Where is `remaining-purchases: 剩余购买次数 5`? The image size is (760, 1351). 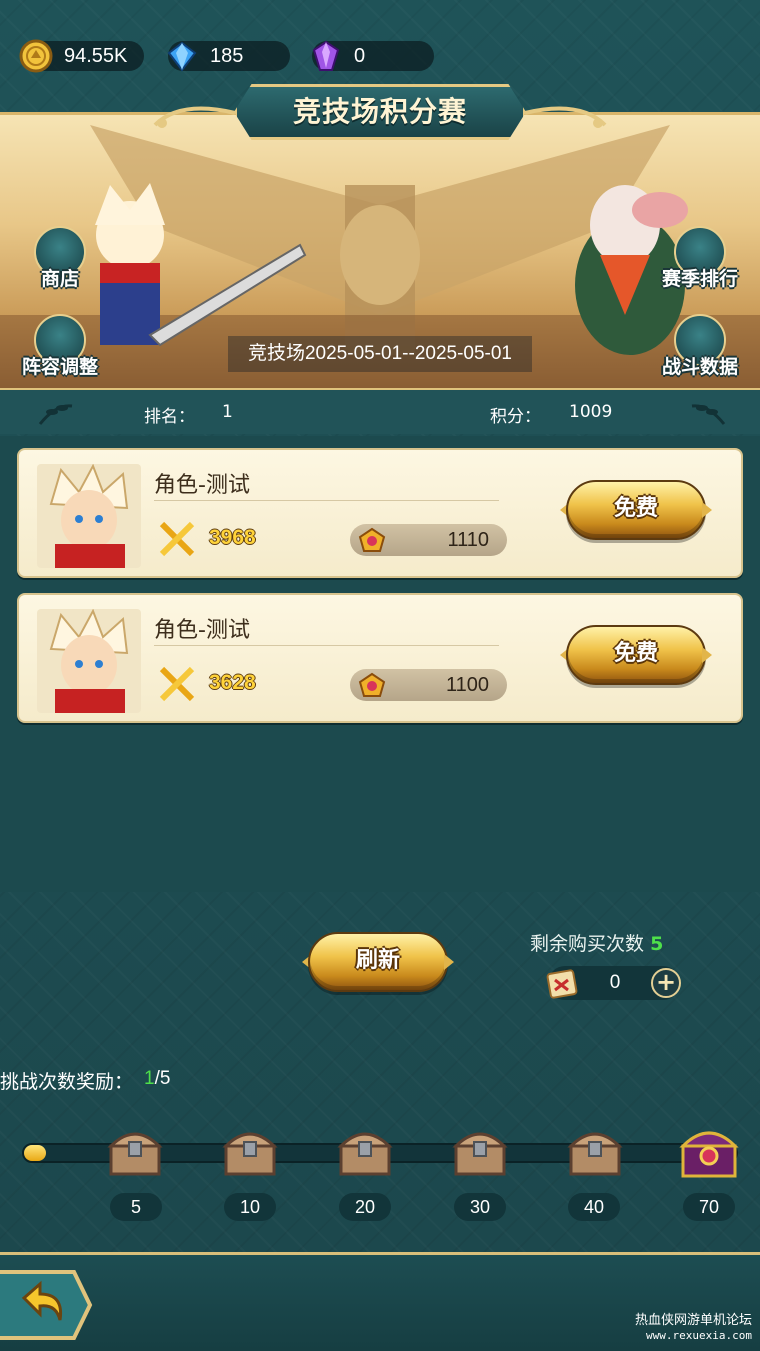
remaining-purchases: 剩余购买次数 5 is located at coordinates (596, 942).